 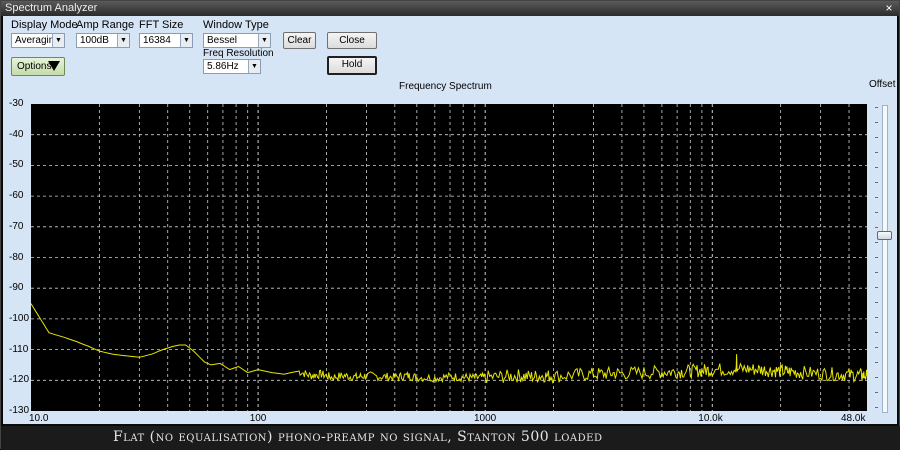 What do you see at coordinates (710, 418) in the screenshot?
I see `x-tick-label: 10.0k` at bounding box center [710, 418].